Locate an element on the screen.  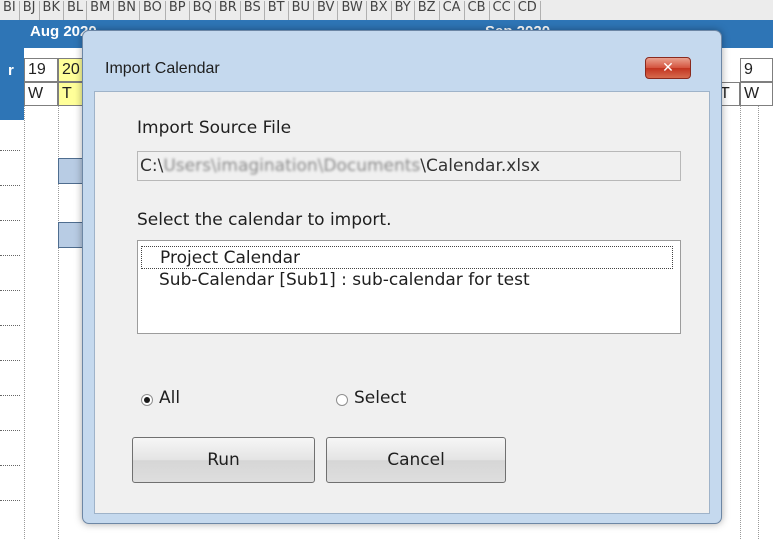
close-button: ✕ is located at coordinates (668, 68).